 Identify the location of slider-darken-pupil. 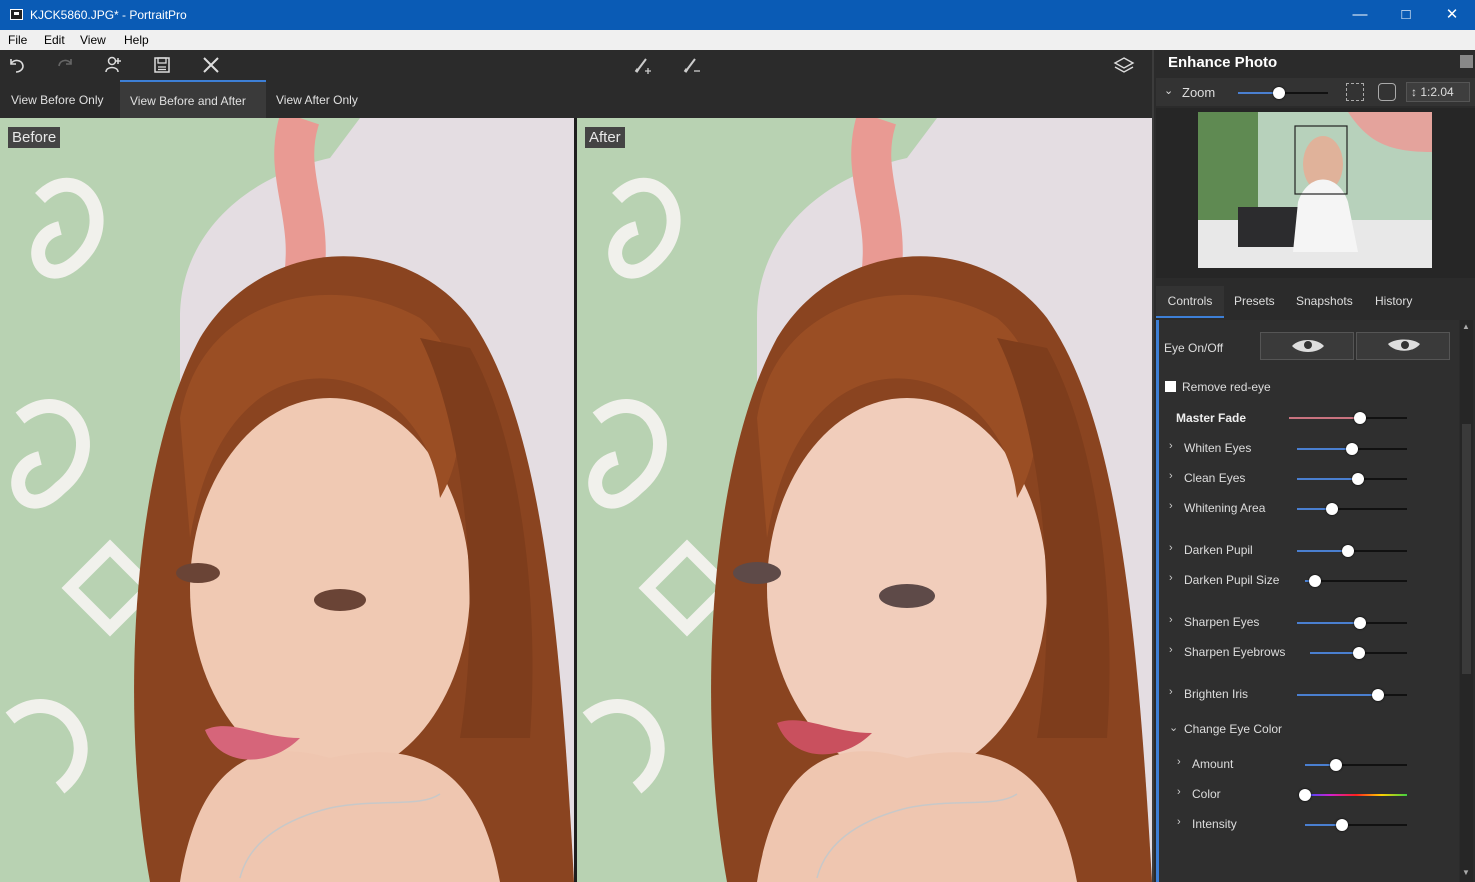
(1352, 551).